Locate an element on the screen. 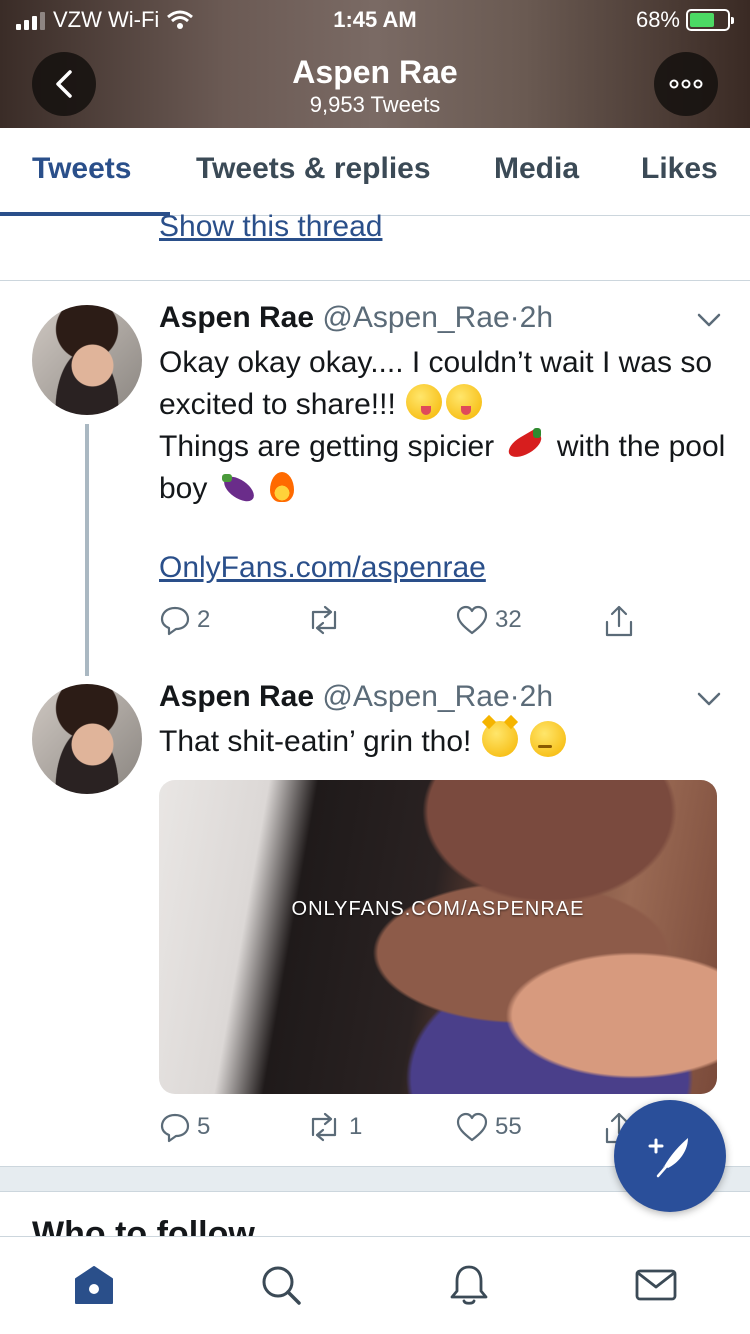  fire-icon is located at coordinates (282, 486).